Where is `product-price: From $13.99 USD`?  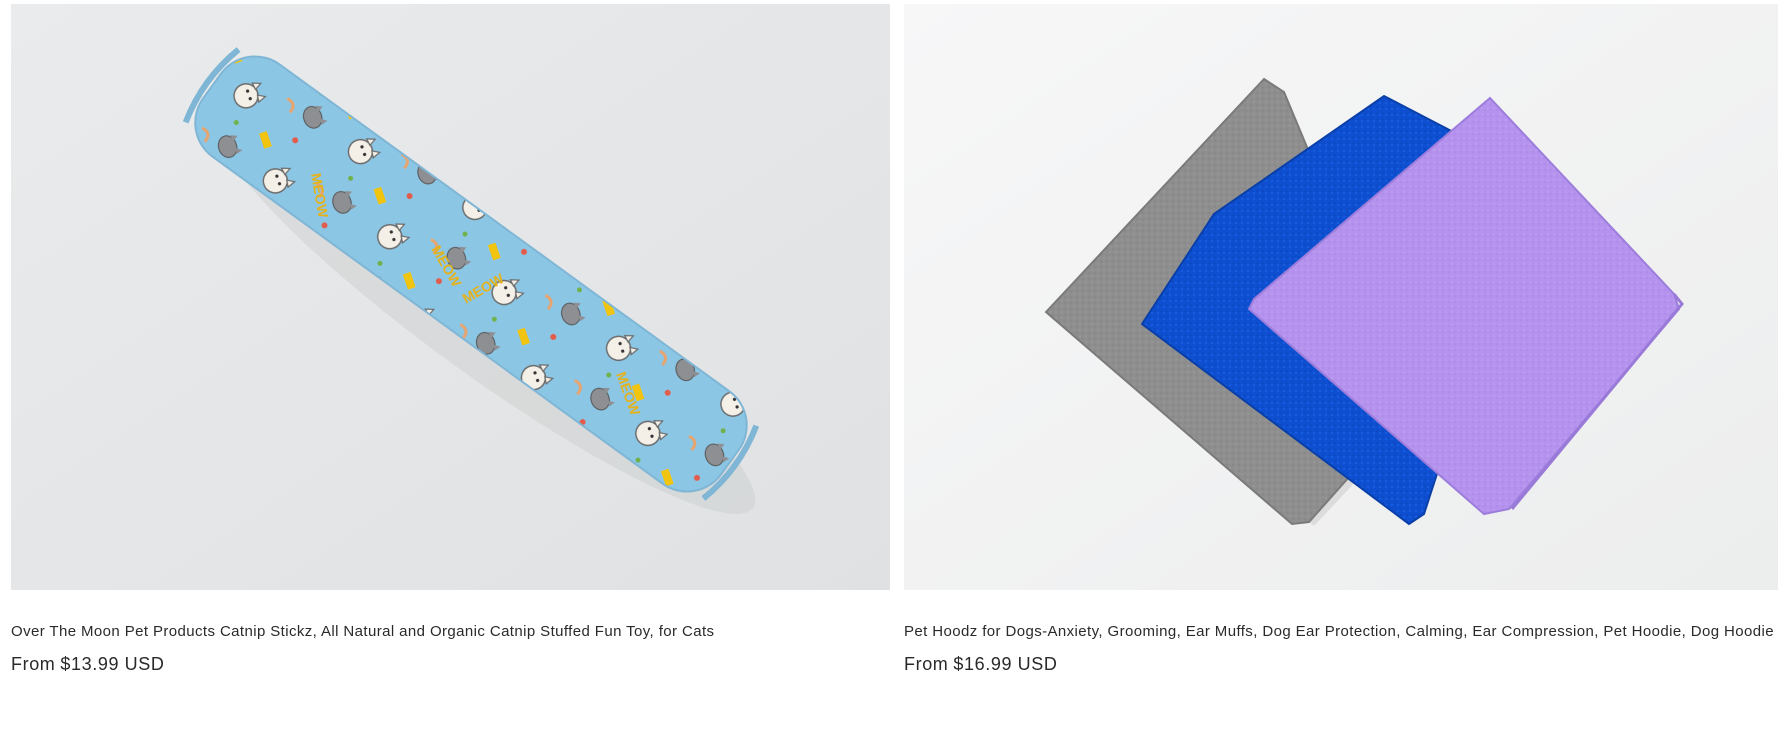 product-price: From $13.99 USD is located at coordinates (450, 664).